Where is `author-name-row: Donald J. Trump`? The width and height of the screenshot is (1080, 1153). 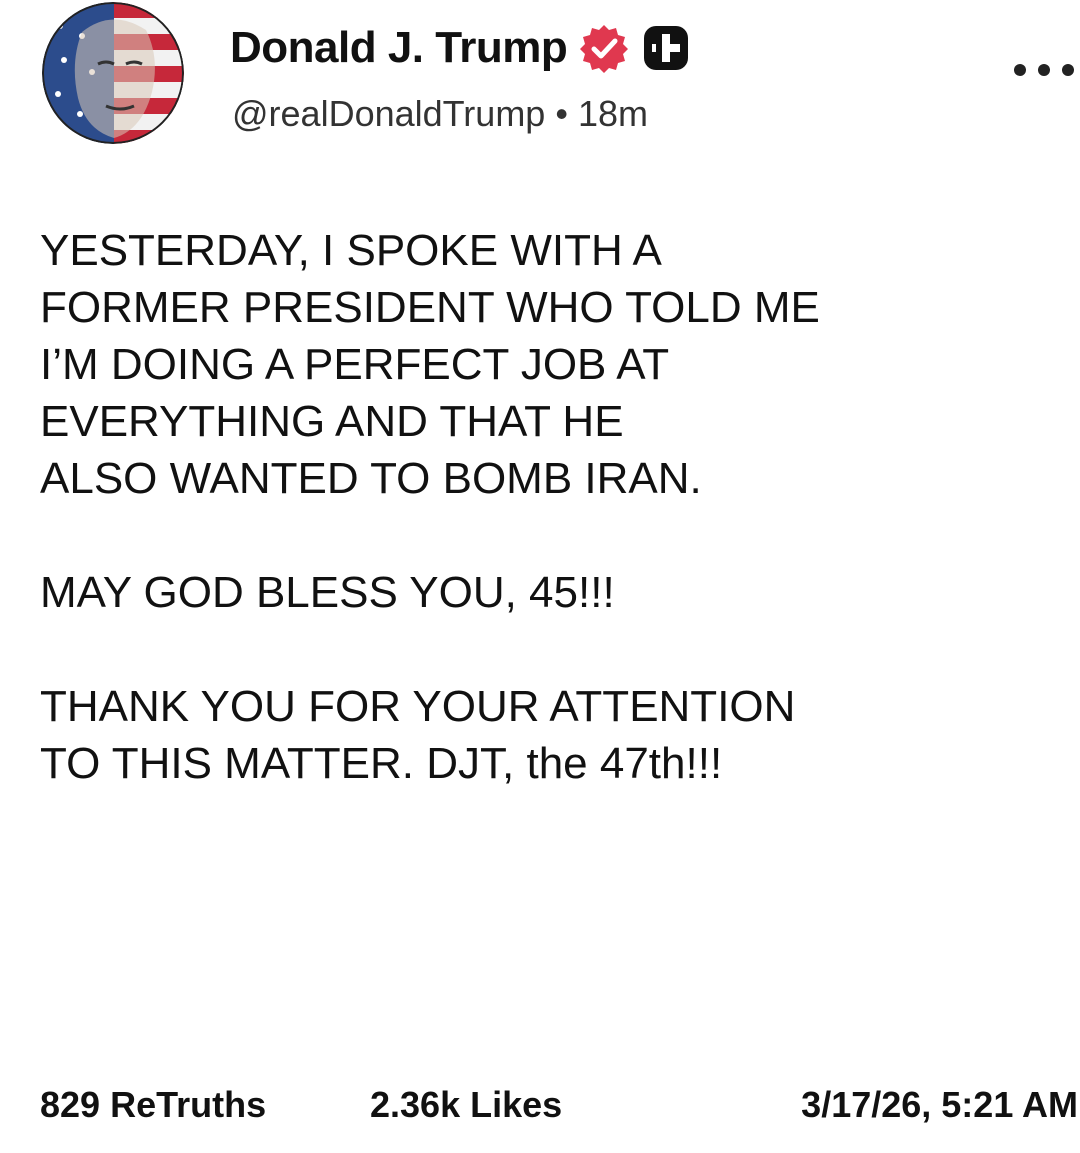
author-name-row: Donald J. Trump is located at coordinates (459, 48).